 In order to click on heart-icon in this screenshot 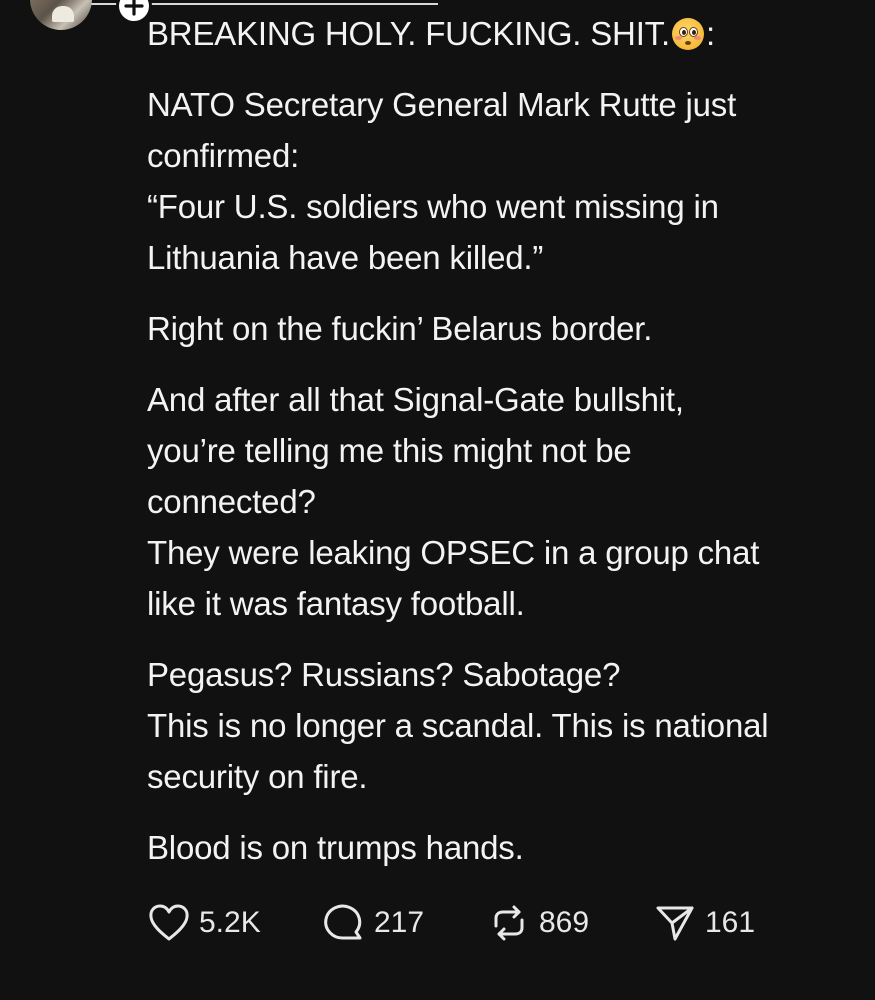, I will do `click(169, 922)`.